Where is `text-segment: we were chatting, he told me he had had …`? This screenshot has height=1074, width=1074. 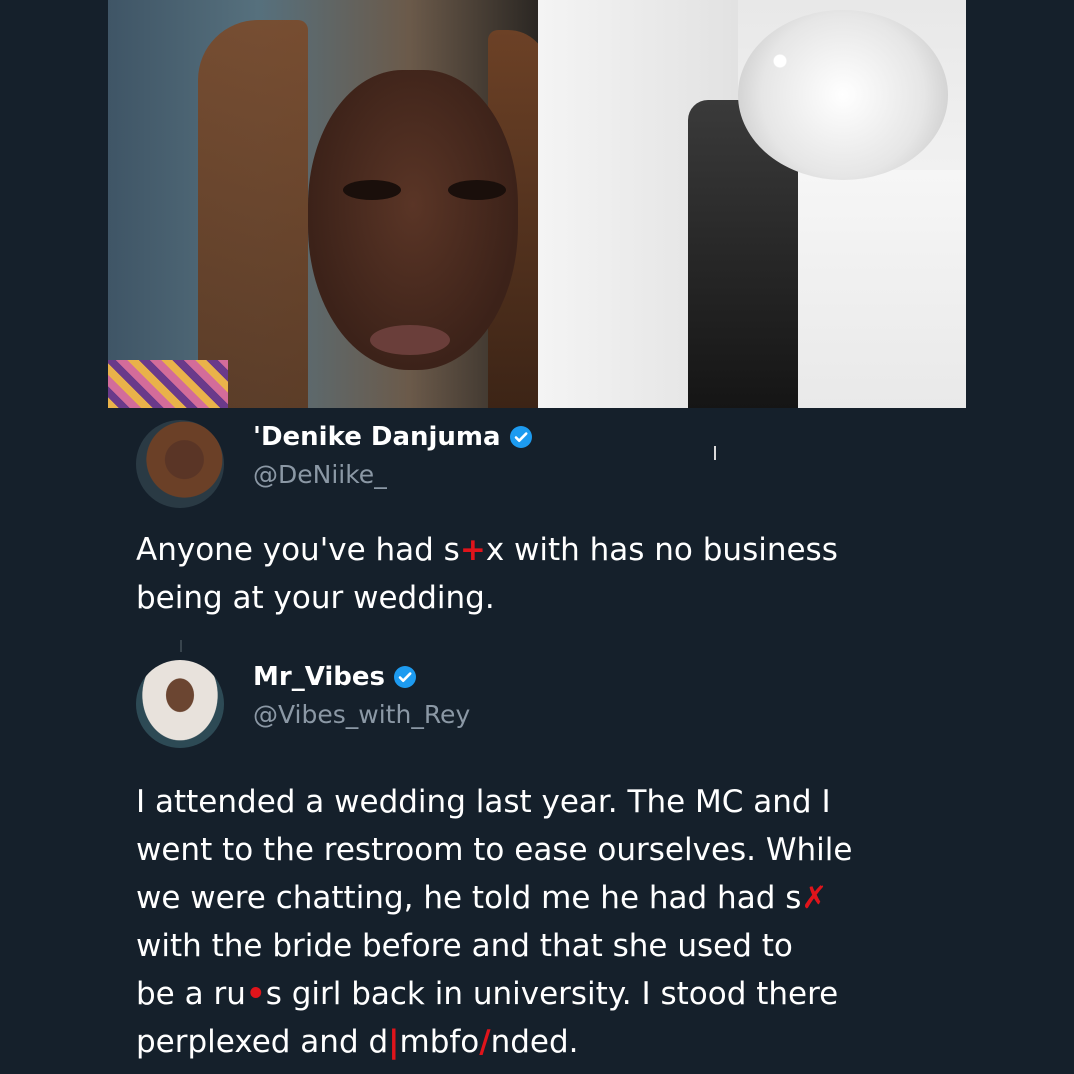 text-segment: we were chatting, he told me he had had … is located at coordinates (469, 898).